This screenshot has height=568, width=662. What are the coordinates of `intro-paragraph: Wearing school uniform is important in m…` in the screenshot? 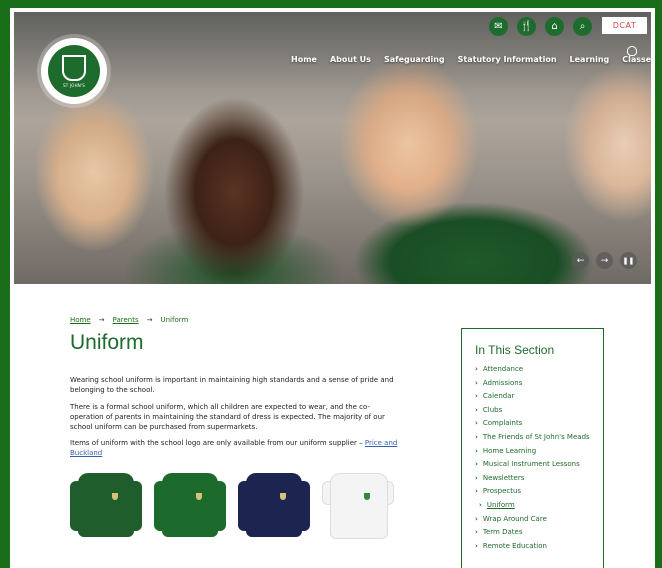 It's located at (232, 385).